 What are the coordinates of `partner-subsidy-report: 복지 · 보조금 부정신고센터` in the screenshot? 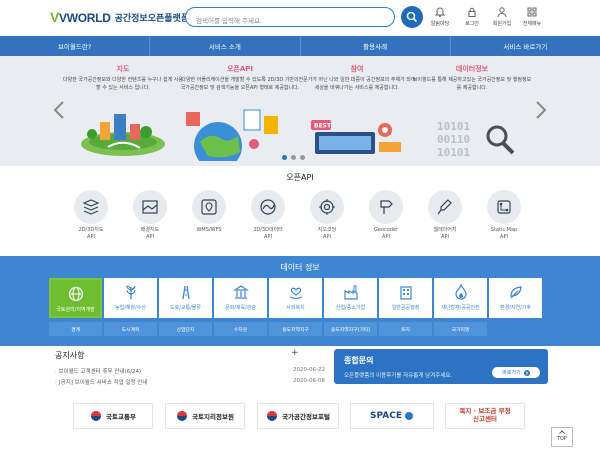 It's located at (485, 416).